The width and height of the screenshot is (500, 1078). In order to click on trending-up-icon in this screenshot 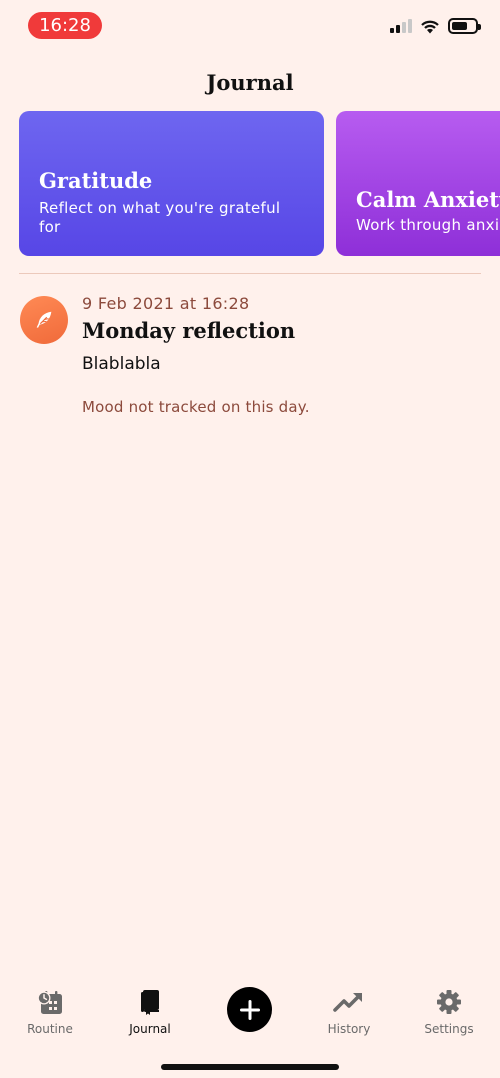, I will do `click(347, 1002)`.